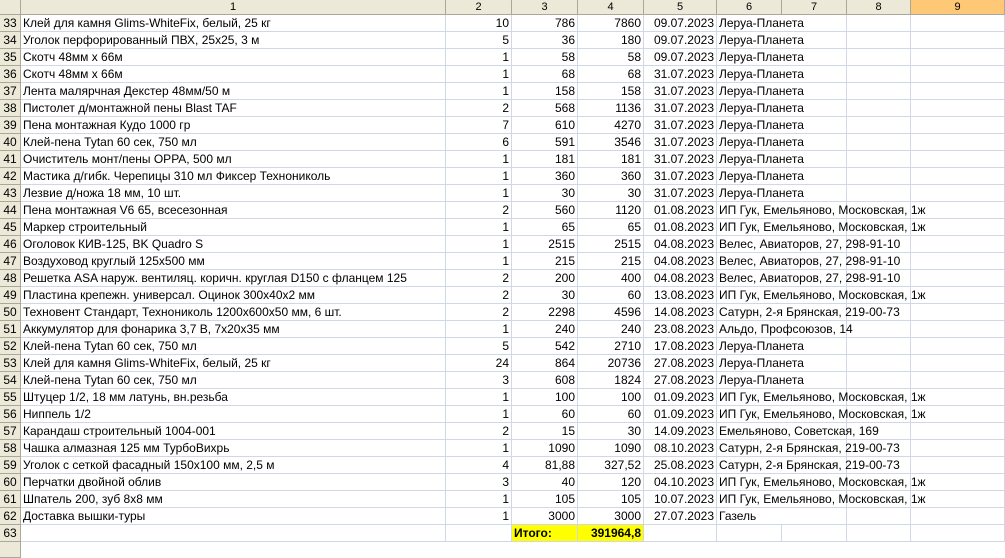 The height and width of the screenshot is (558, 1005). What do you see at coordinates (479, 278) in the screenshot?
I see `quantity-cell: 2` at bounding box center [479, 278].